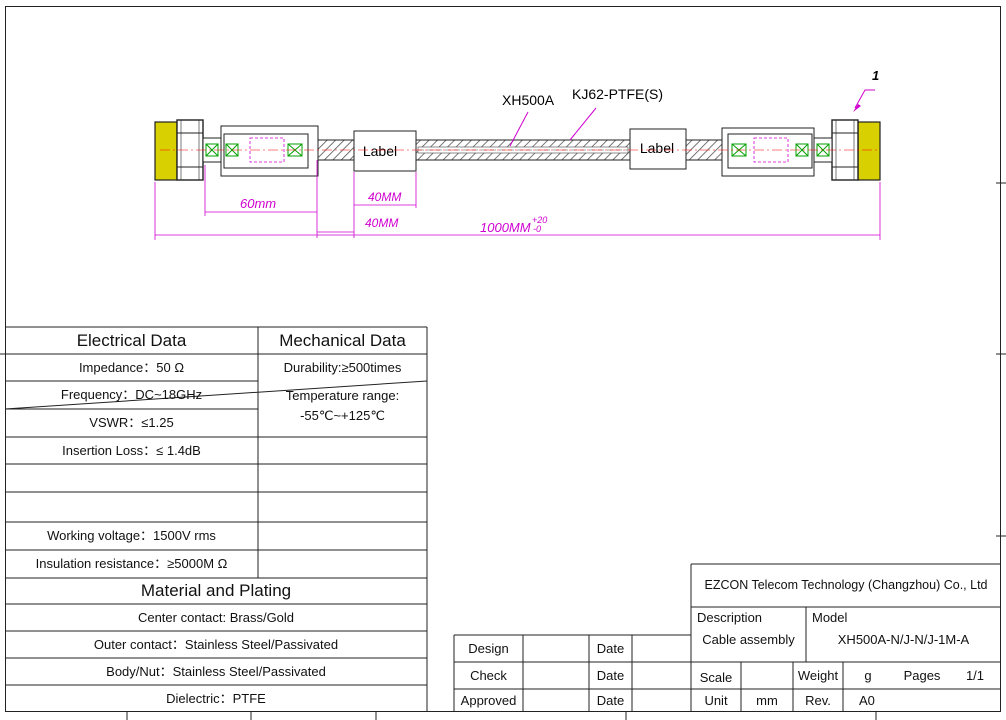 The height and width of the screenshot is (720, 1006). What do you see at coordinates (748, 640) in the screenshot?
I see `description-value: Cable assembly` at bounding box center [748, 640].